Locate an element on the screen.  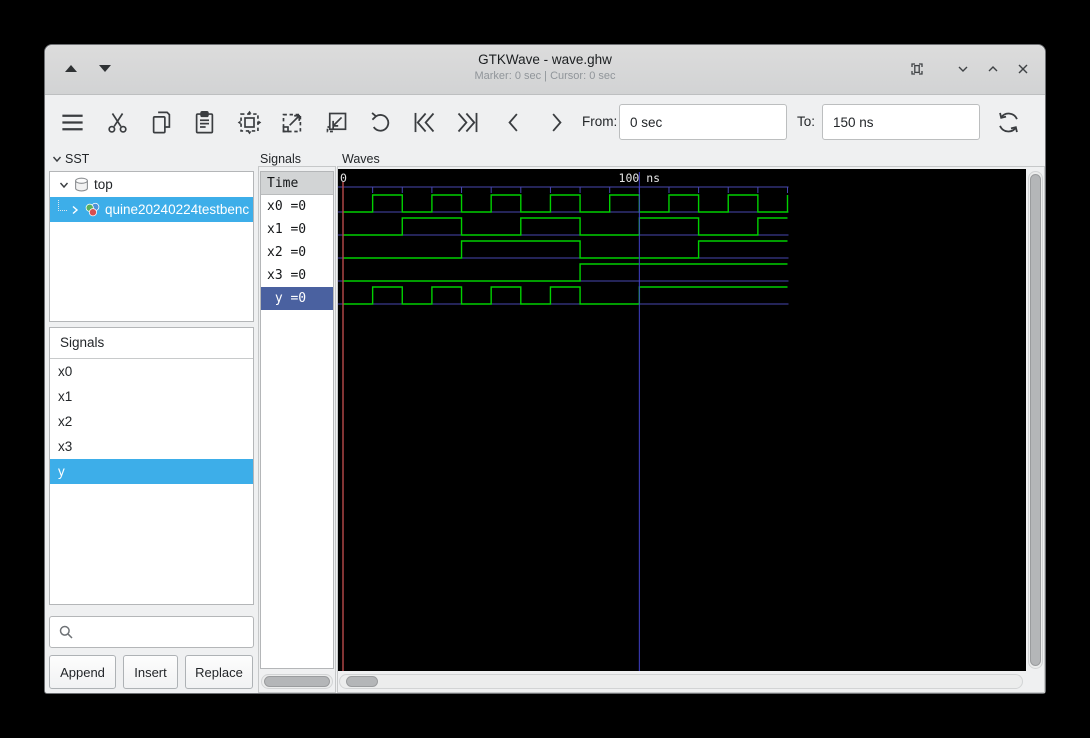
search-input is located at coordinates (163, 632).